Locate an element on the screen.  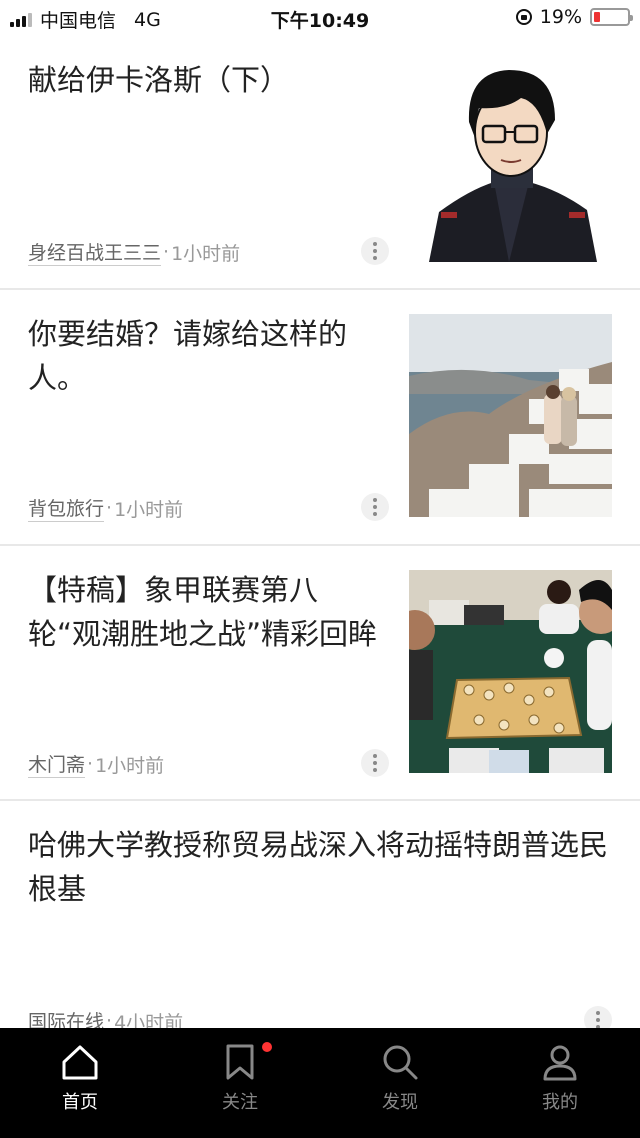
article-title: 献给伊卡洛斯（下） is located at coordinates (218, 80).